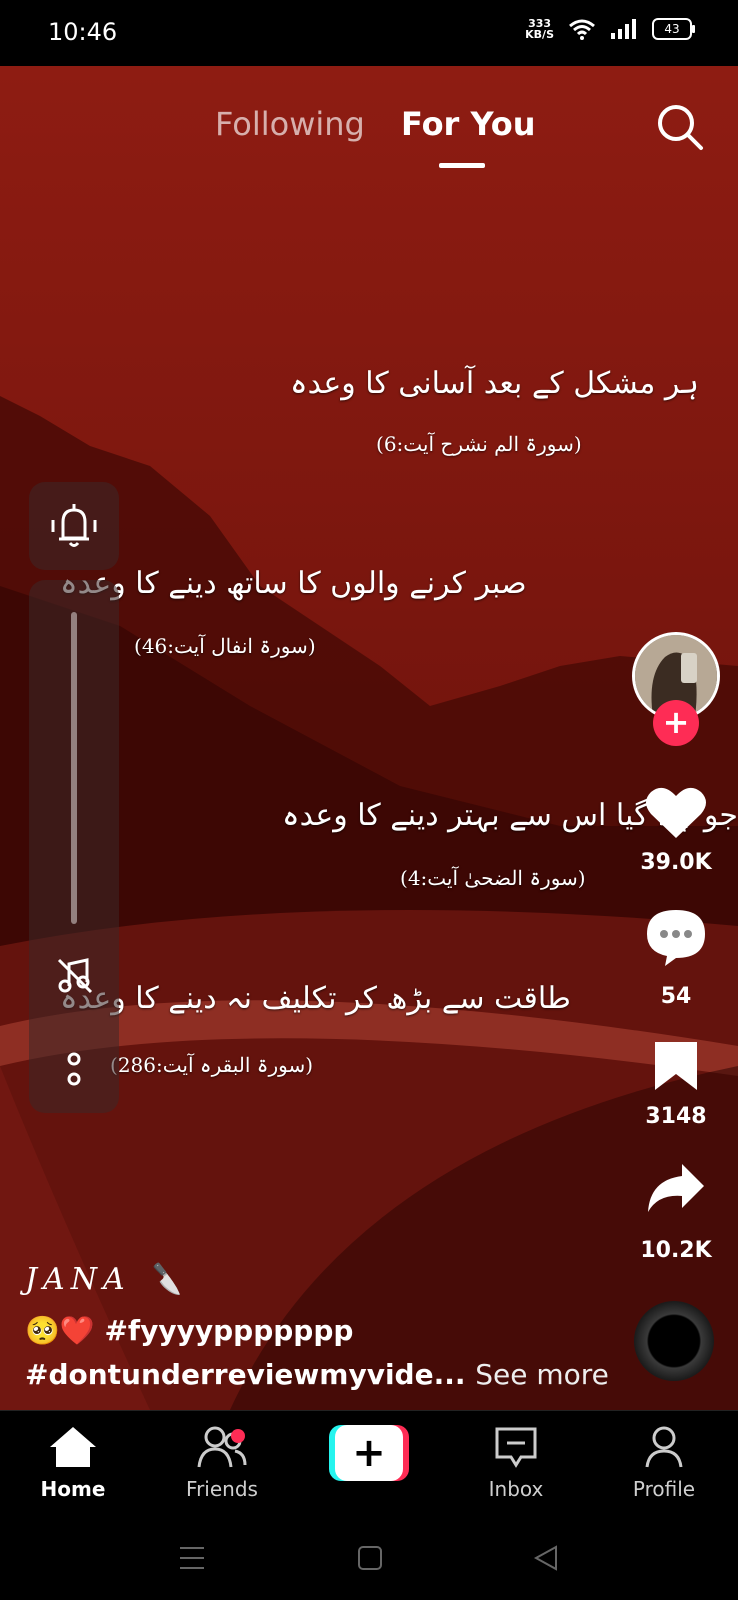 The height and width of the screenshot is (1600, 738). What do you see at coordinates (189, 1330) in the screenshot?
I see `caption-text: 🥺❤️ #fyyyyppppppp` at bounding box center [189, 1330].